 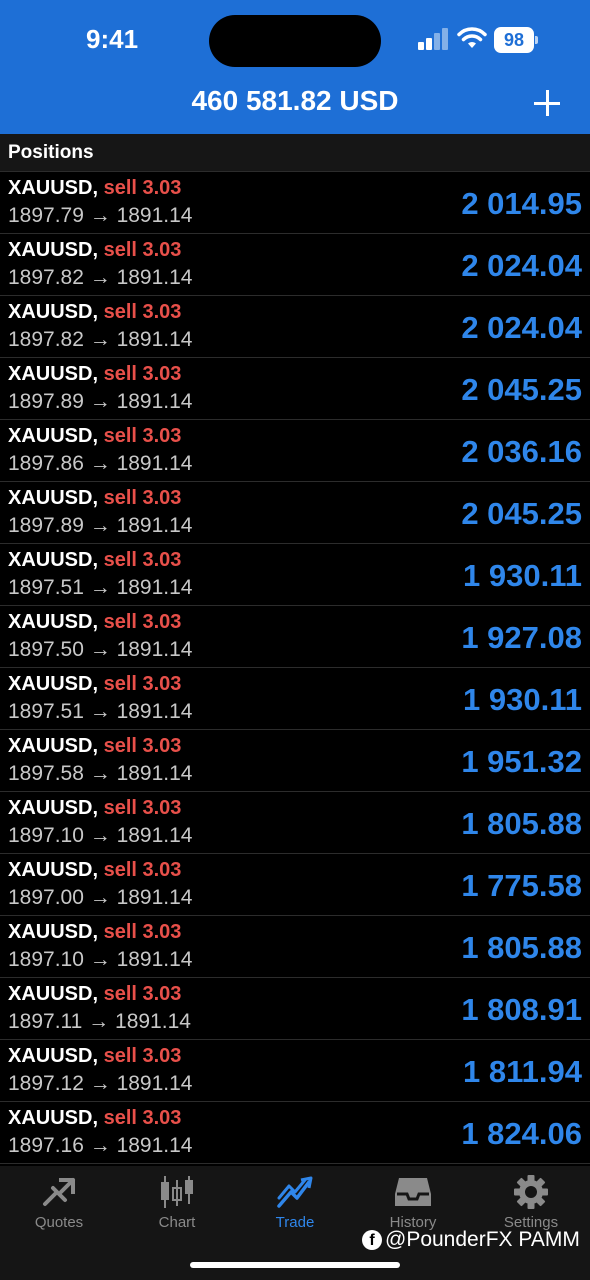 What do you see at coordinates (372, 1240) in the screenshot?
I see `facebook-icon: f` at bounding box center [372, 1240].